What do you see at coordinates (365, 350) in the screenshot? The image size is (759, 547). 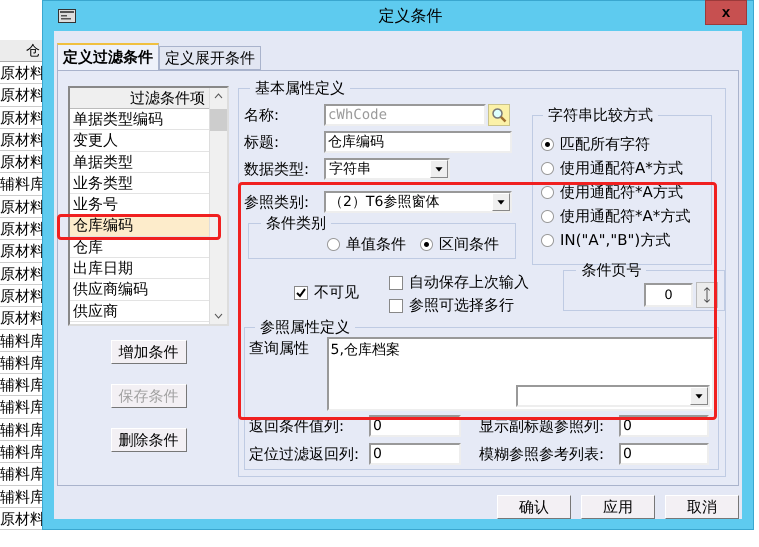 I see `query-text: 5,仓库档案` at bounding box center [365, 350].